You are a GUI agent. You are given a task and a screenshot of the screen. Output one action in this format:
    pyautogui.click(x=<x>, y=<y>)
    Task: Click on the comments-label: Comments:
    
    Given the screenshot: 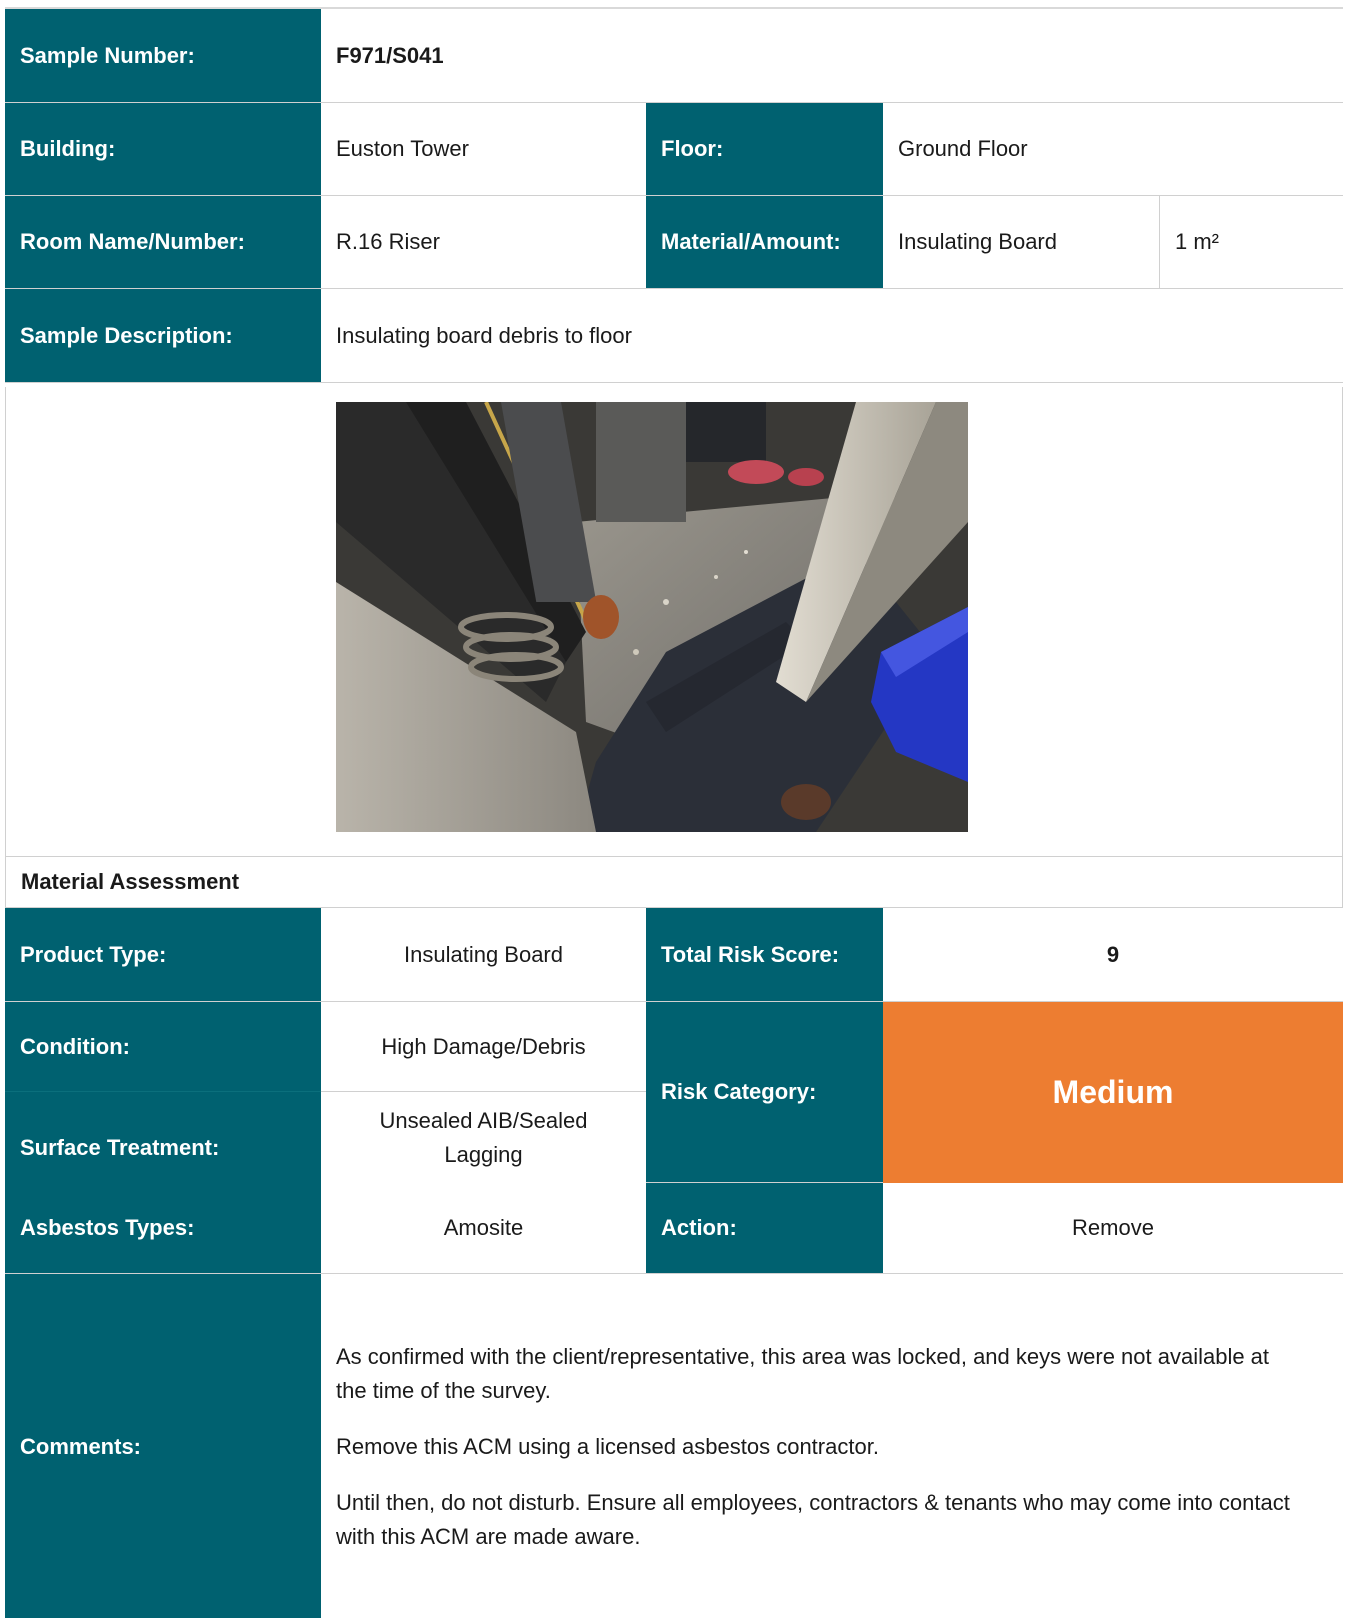 What is the action you would take?
    pyautogui.click(x=163, y=1446)
    